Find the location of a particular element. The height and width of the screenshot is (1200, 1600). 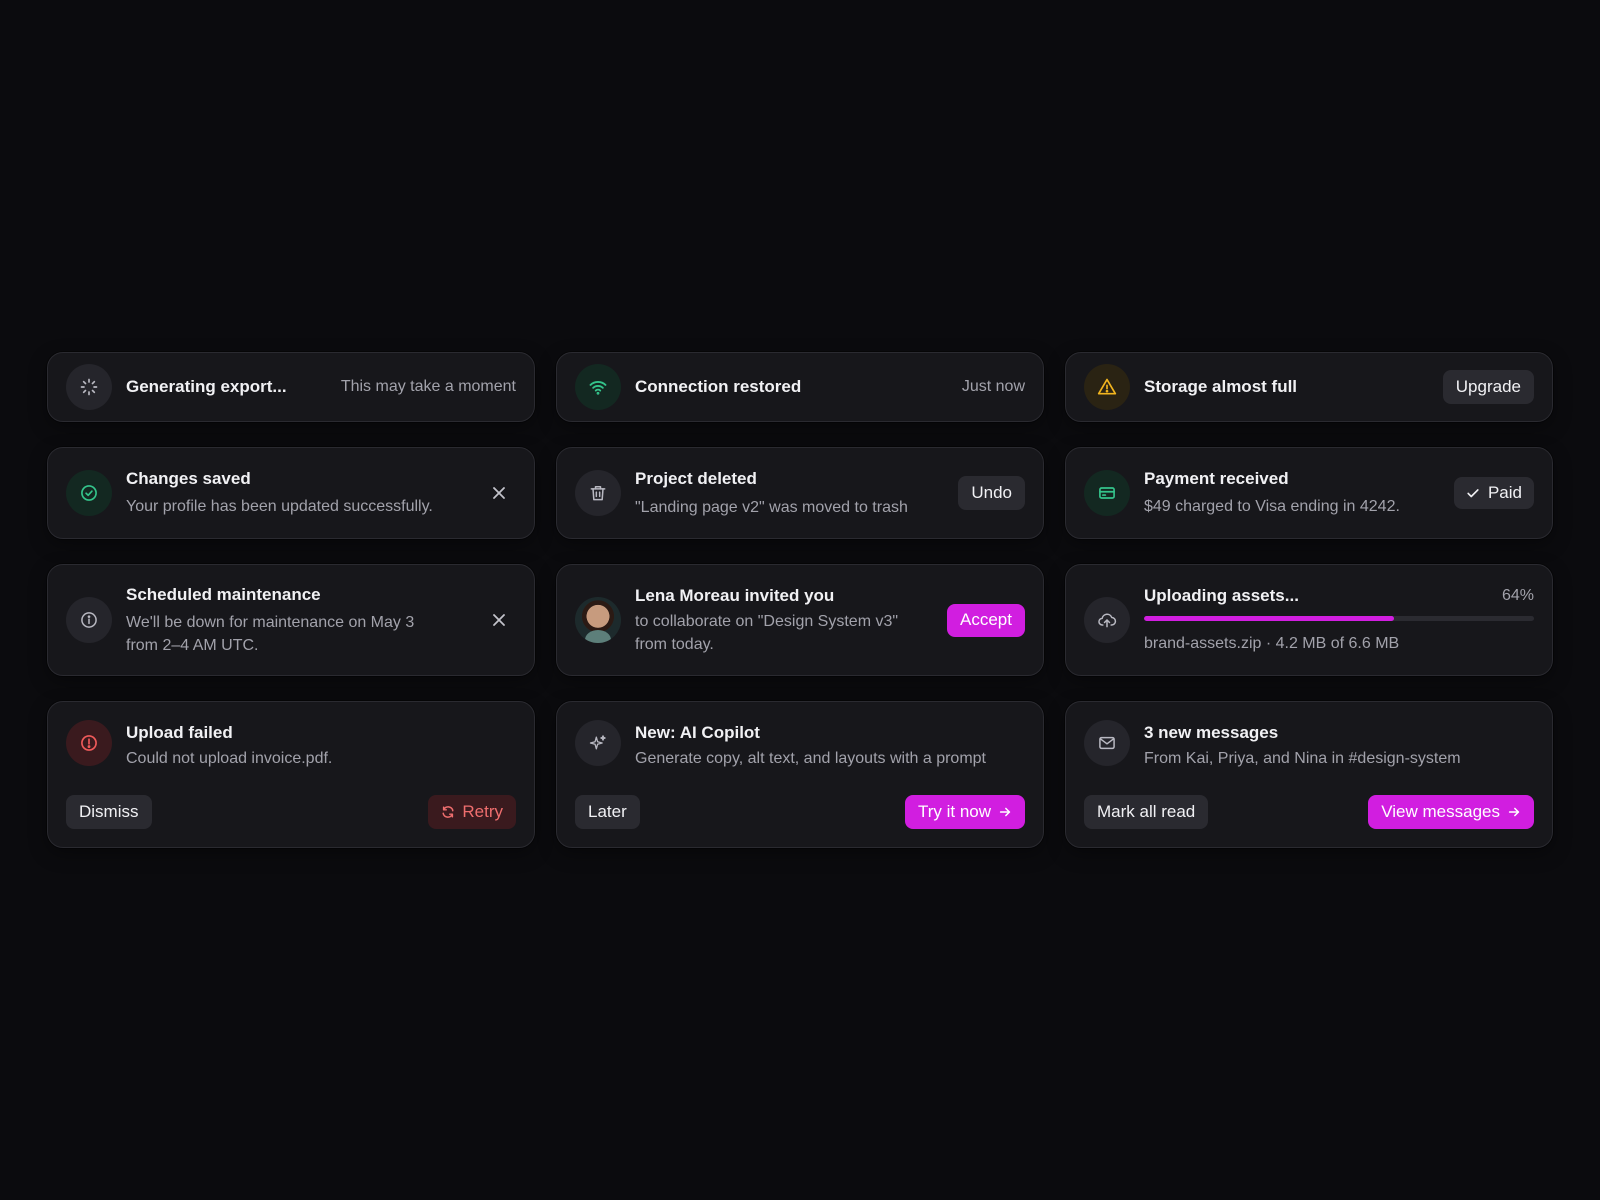

toast-title: Project deleted is located at coordinates (696, 478).